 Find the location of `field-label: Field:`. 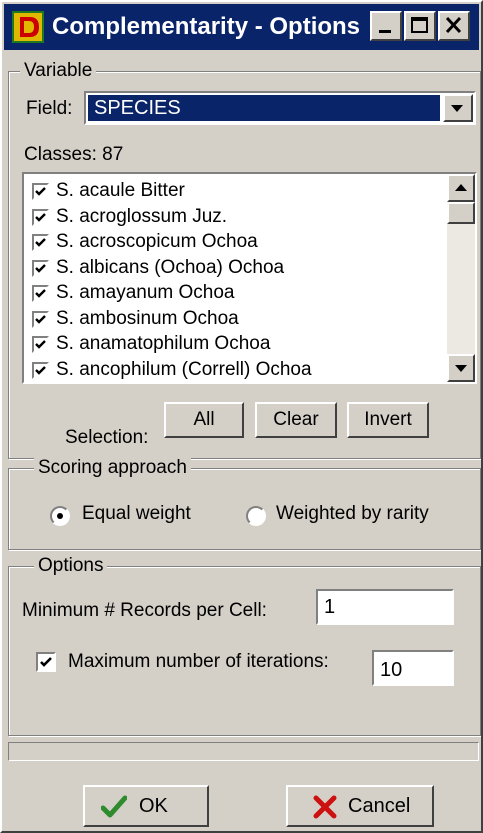

field-label: Field: is located at coordinates (49, 108).